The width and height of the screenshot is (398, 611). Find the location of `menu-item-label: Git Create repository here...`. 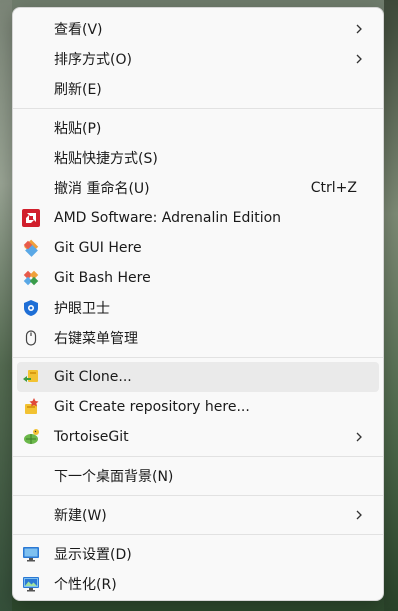

menu-item-label: Git Create repository here... is located at coordinates (152, 407).